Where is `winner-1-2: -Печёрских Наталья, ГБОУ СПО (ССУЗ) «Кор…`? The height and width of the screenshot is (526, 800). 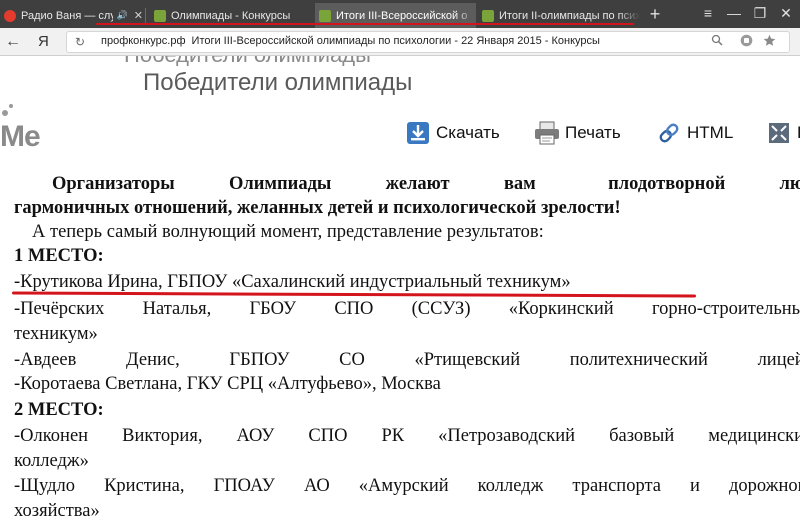
winner-1-2: -Печёрских Наталья, ГБОУ СПО (ССУЗ) «Кор… is located at coordinates (407, 309).